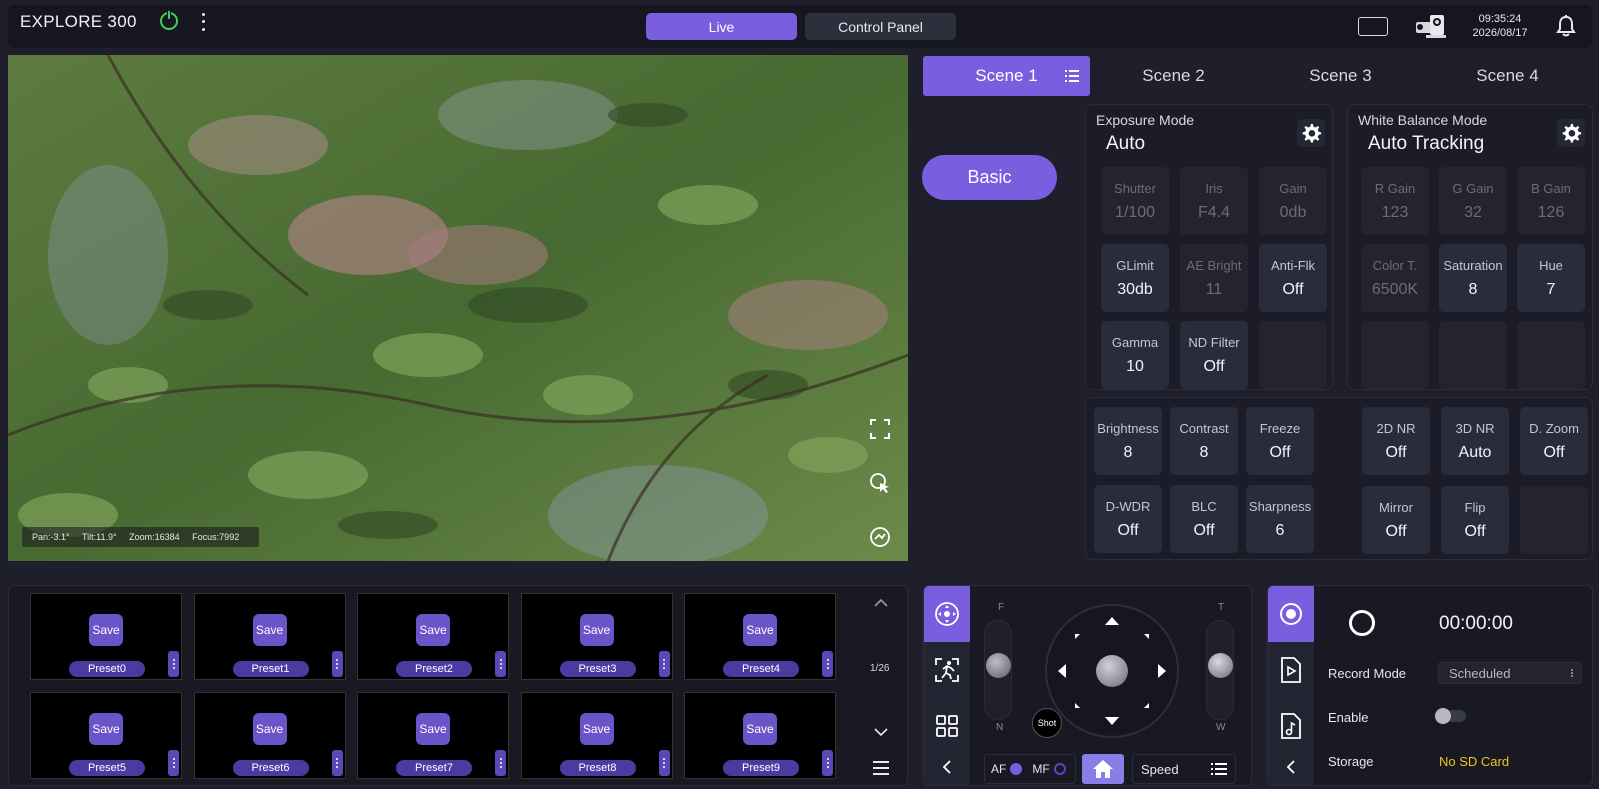 Image resolution: width=1599 pixels, height=789 pixels. I want to click on more-vertical-icon, so click(203, 22).